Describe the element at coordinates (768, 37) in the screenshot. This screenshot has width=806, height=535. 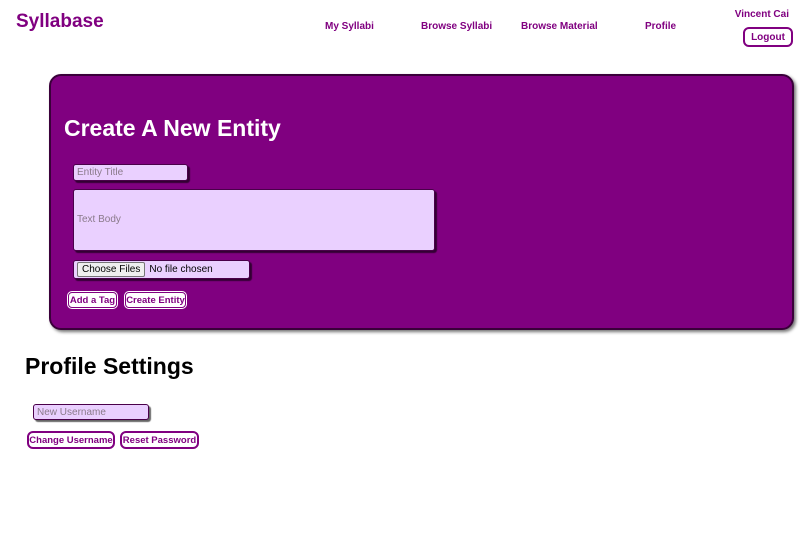
I see `logout-button: Logout` at that location.